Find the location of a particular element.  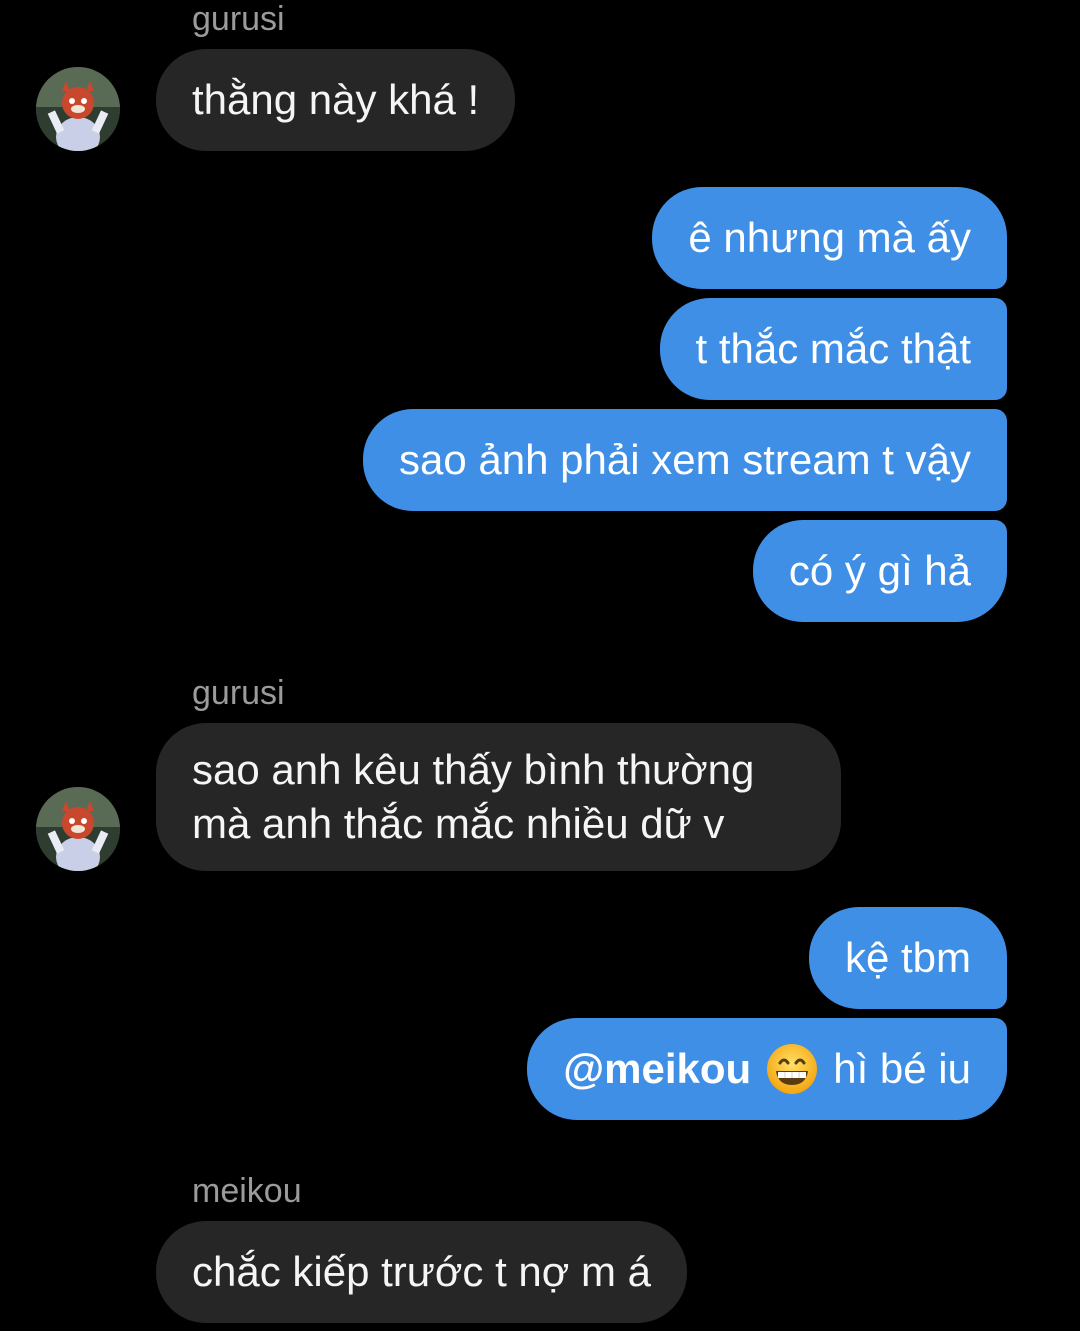

message-text-line: mà anh thắc mắc nhiều dữ v is located at coordinates (458, 823).